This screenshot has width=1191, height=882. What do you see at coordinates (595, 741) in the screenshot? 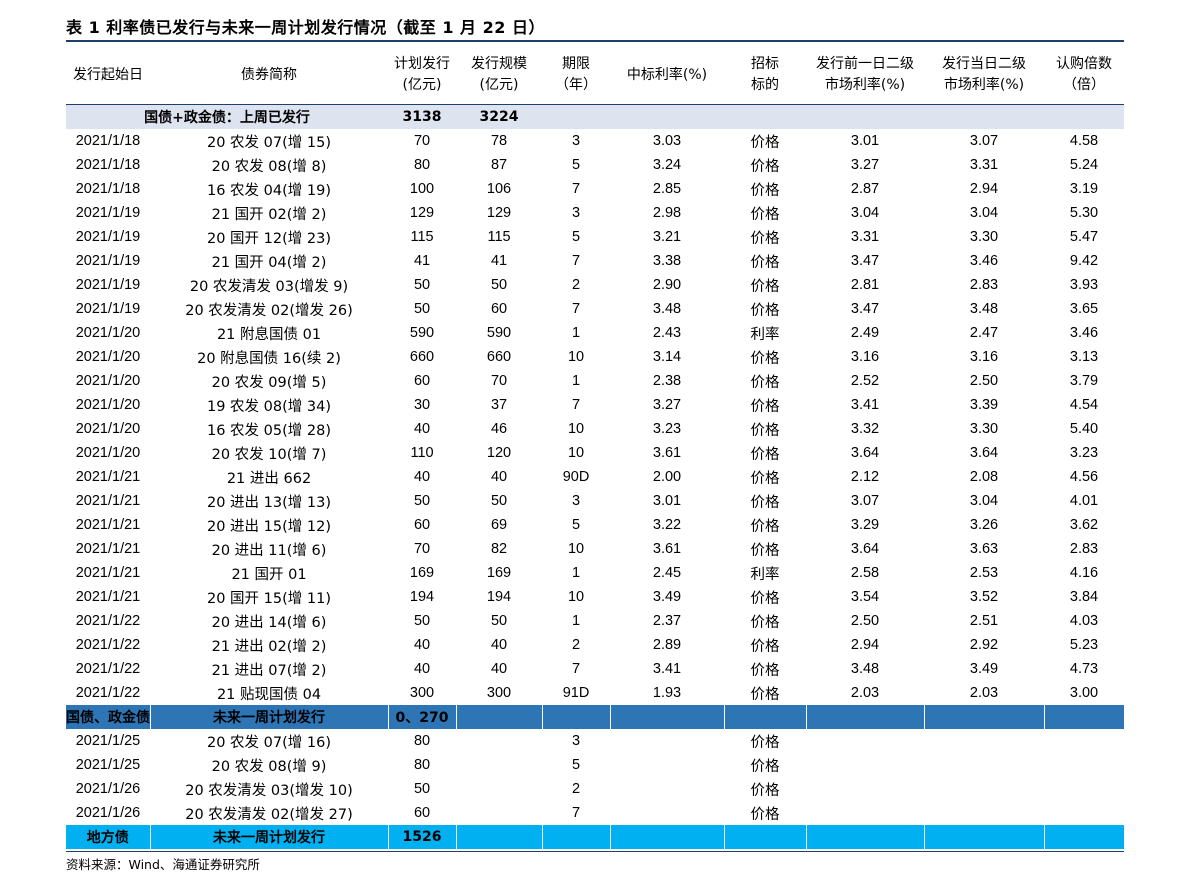
I see `table-row: 2021/1/25 20 农发 07(增 16) 80 3 价格` at bounding box center [595, 741].